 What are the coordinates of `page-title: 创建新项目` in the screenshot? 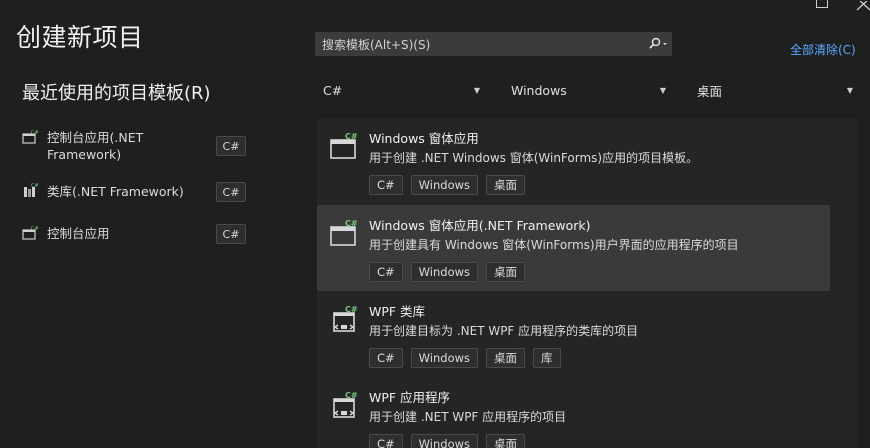 It's located at (80, 37).